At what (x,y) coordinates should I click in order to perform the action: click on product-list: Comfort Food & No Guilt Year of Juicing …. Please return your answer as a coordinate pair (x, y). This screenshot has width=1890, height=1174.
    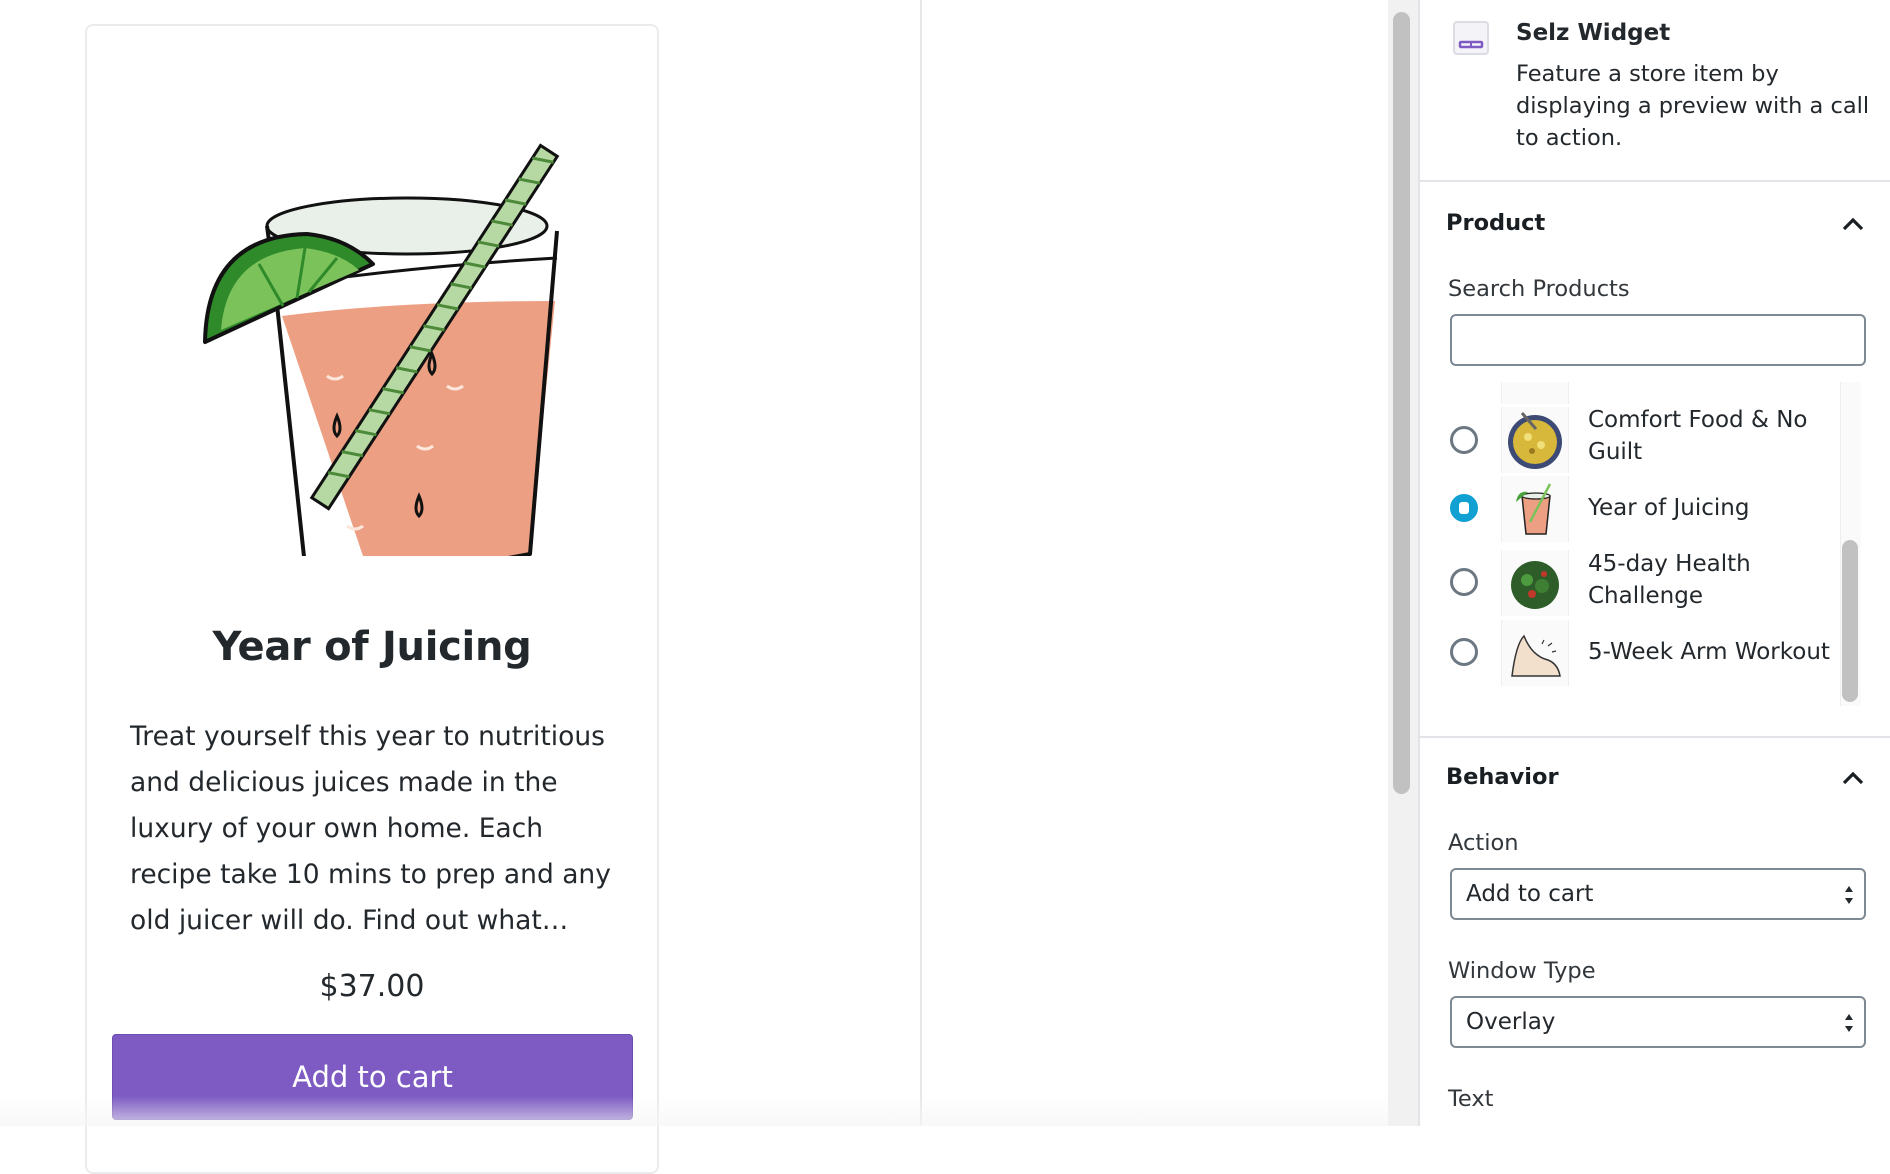
    Looking at the image, I should click on (1655, 544).